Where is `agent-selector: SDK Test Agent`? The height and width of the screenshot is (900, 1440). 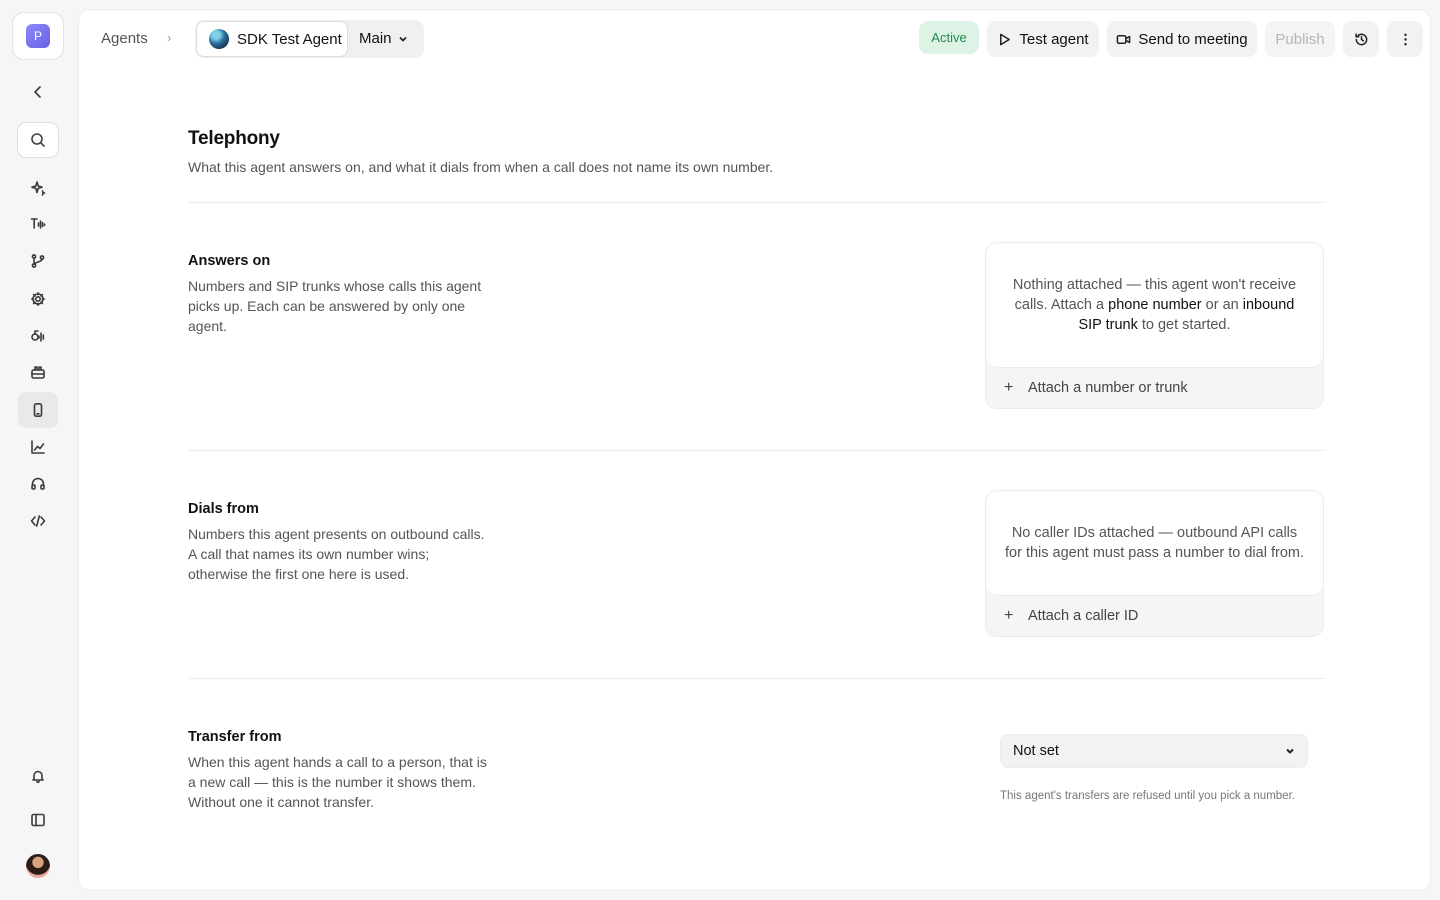 agent-selector: SDK Test Agent is located at coordinates (272, 39).